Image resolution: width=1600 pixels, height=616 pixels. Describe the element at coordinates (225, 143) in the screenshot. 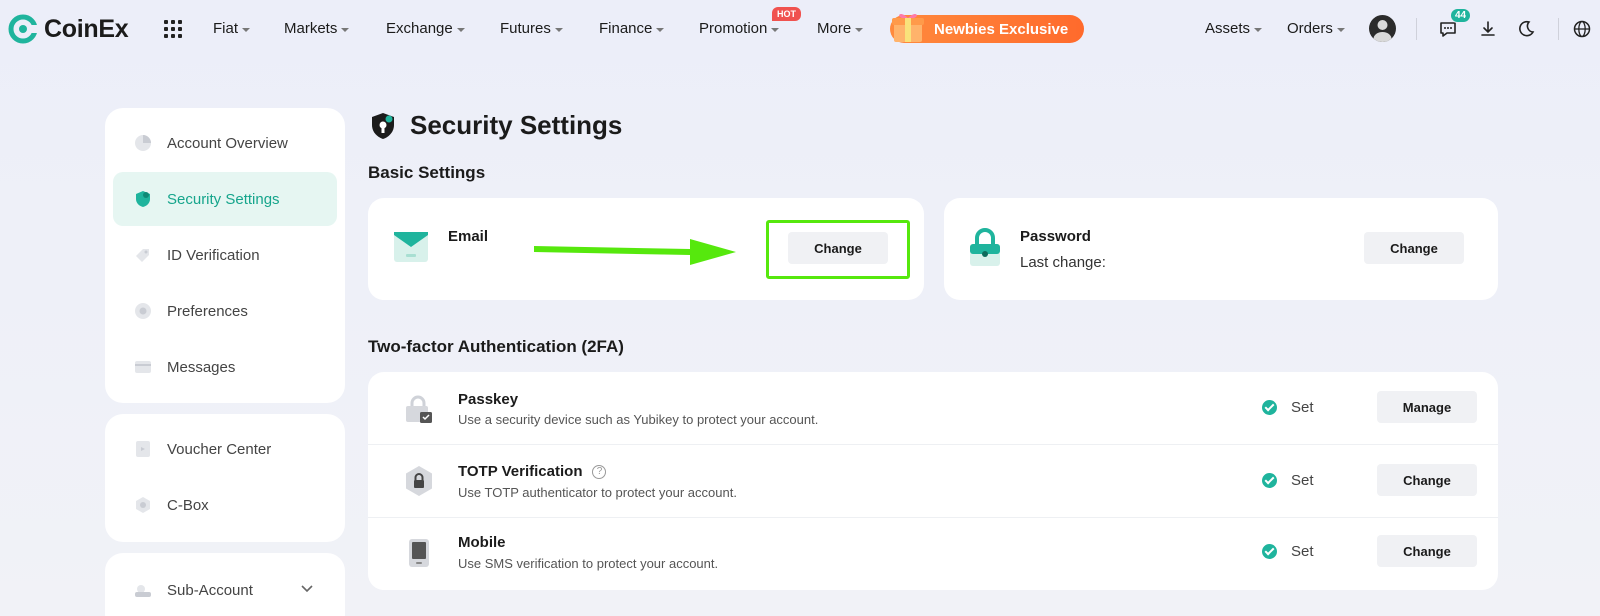

I see `sidebar-item-account-overview: Account Overview` at that location.